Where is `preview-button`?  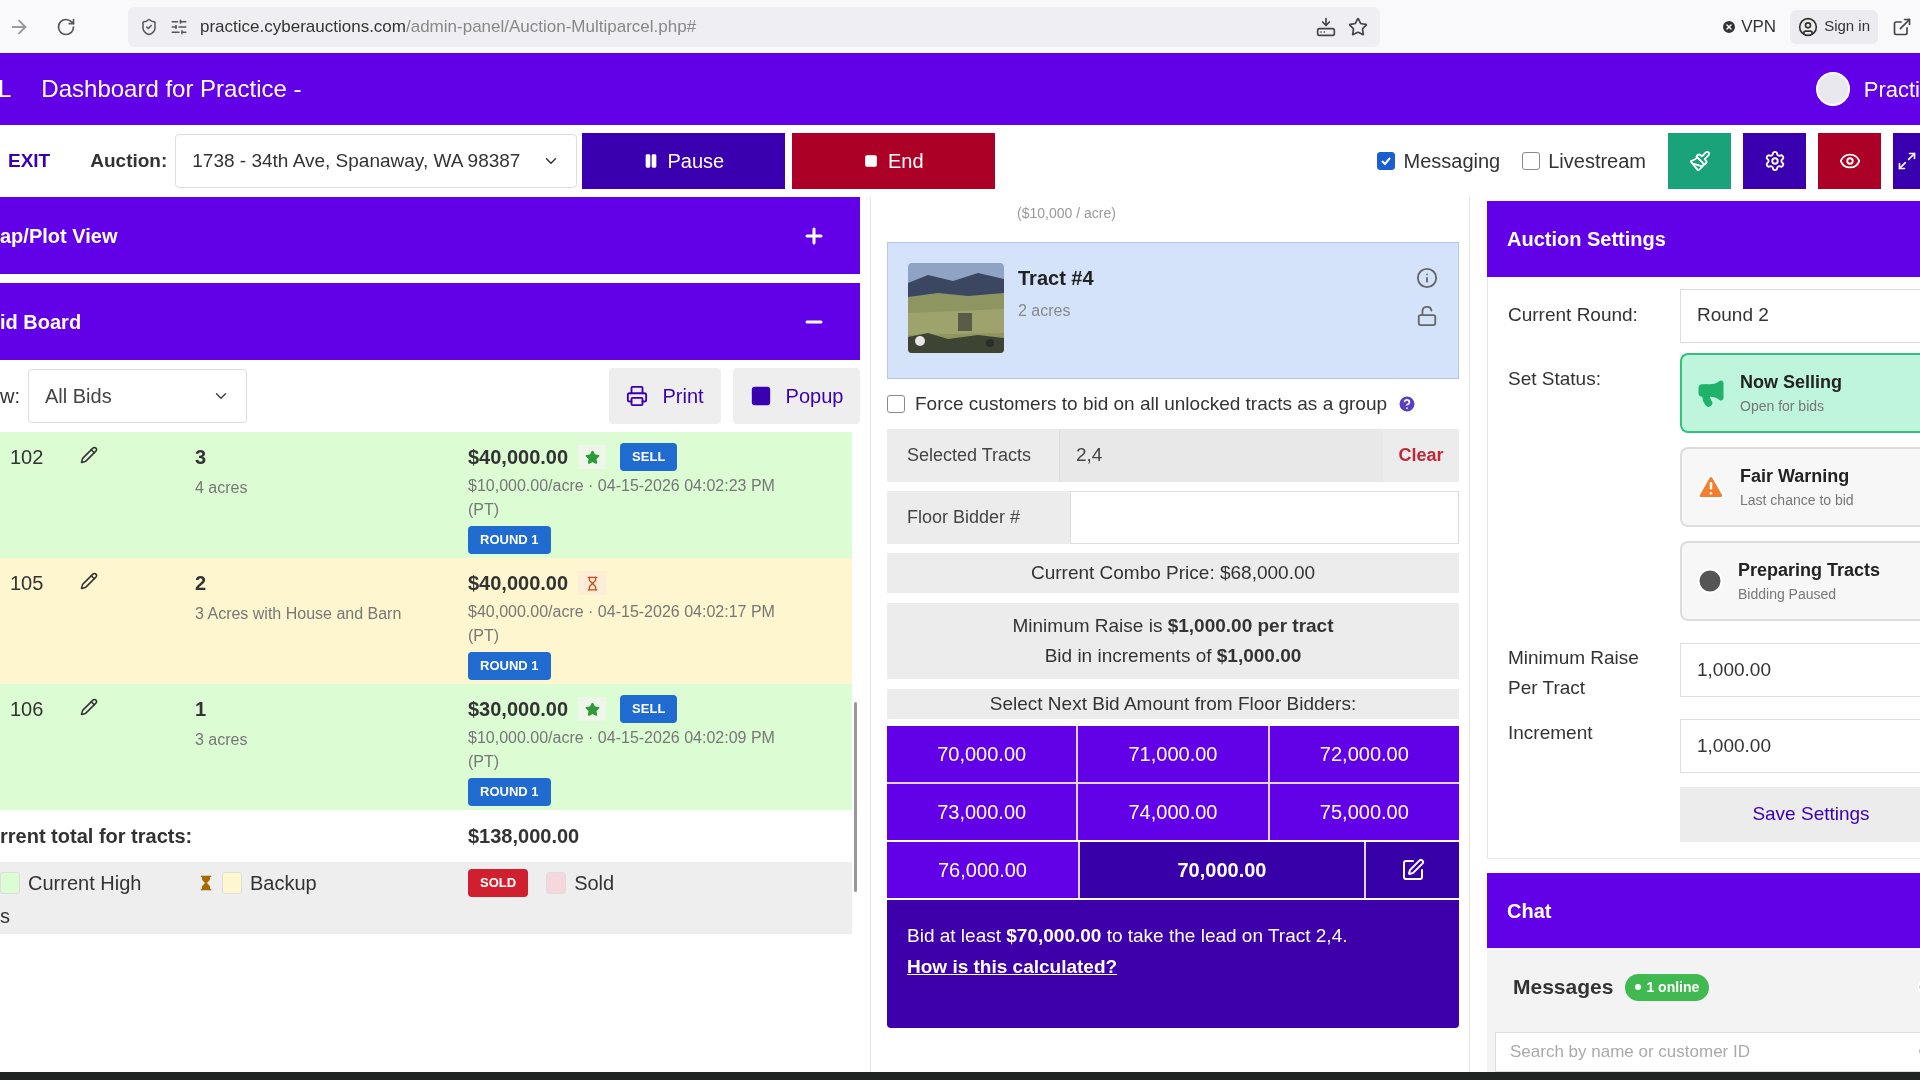 preview-button is located at coordinates (1849, 161).